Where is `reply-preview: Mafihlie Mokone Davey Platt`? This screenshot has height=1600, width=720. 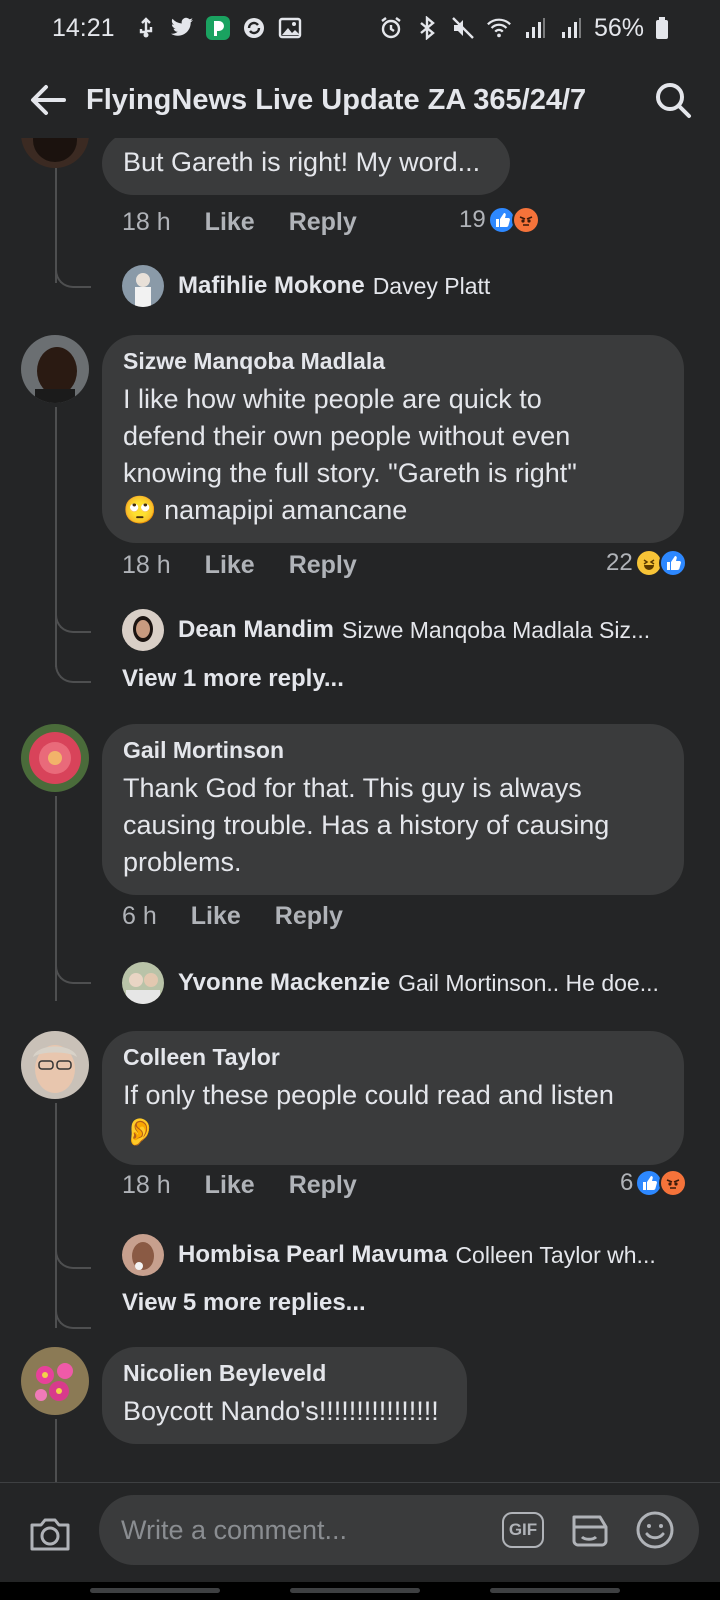 reply-preview: Mafihlie Mokone Davey Platt is located at coordinates (306, 286).